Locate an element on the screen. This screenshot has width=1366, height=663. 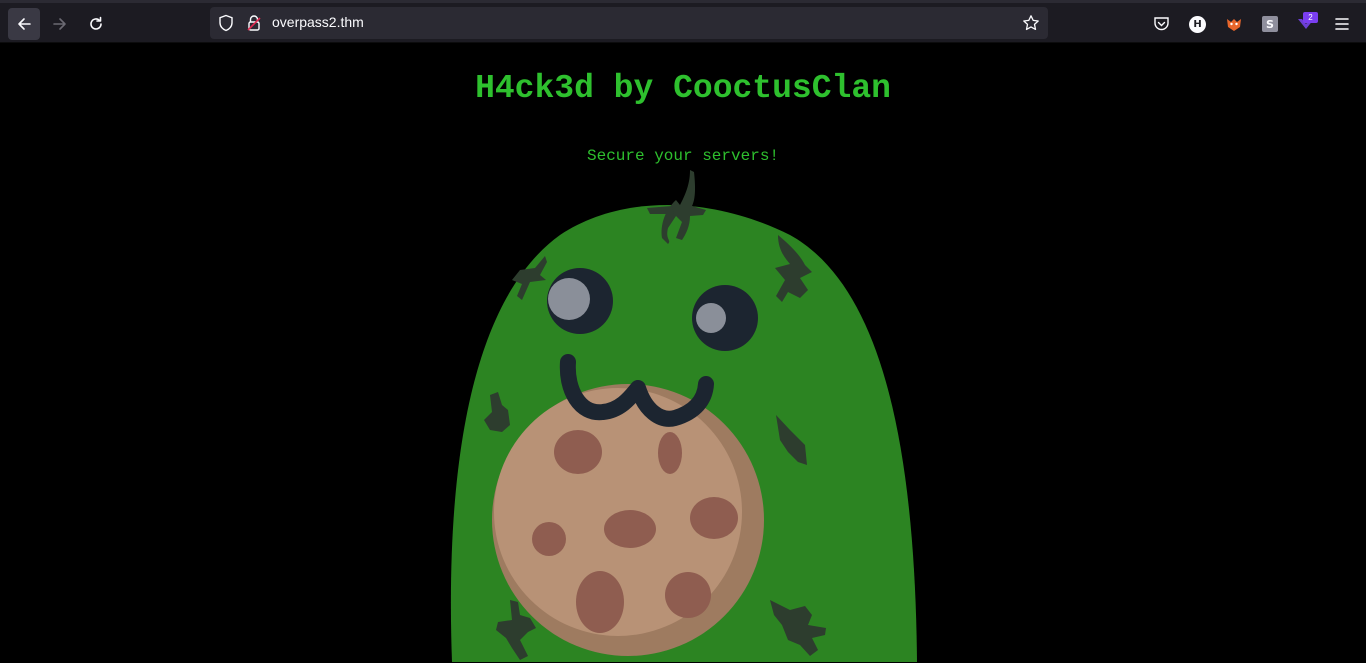
reload-button is located at coordinates (96, 24).